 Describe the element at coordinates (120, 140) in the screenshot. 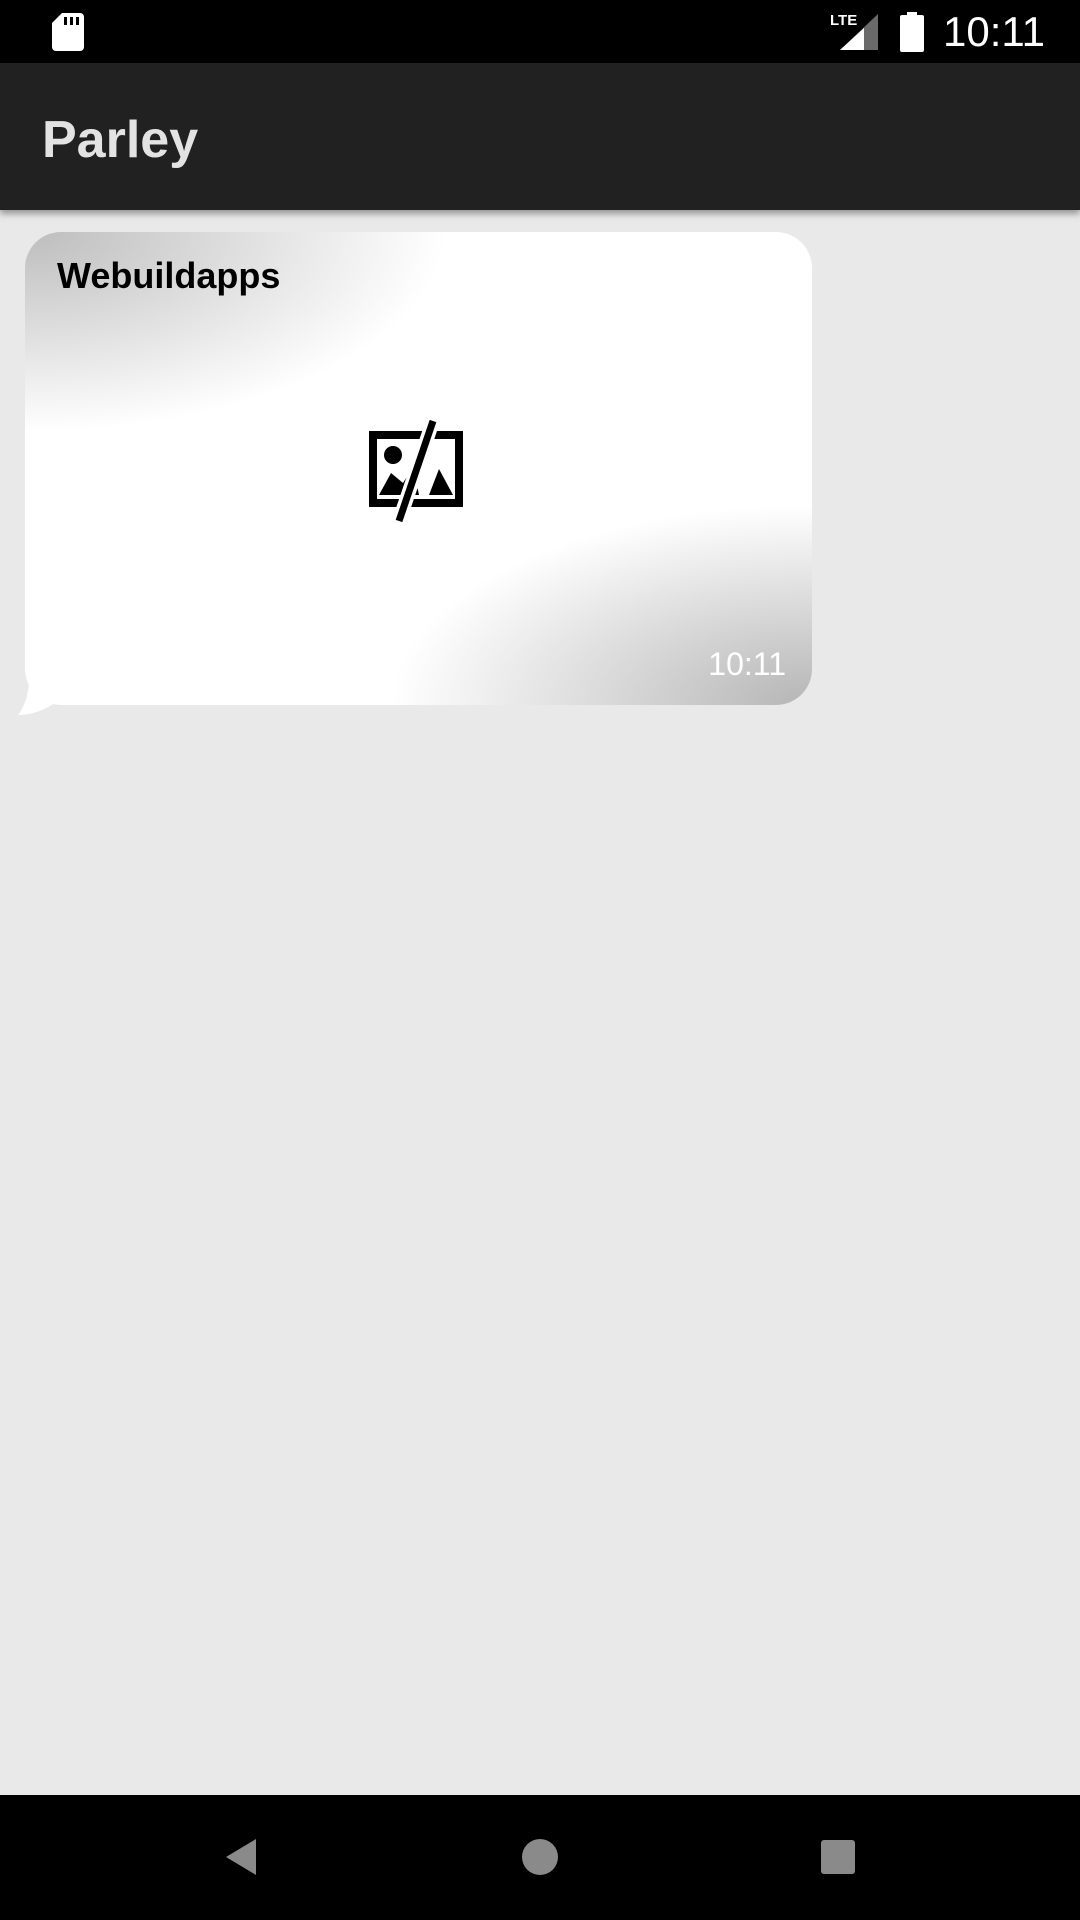

I see `app-title: Parley` at that location.